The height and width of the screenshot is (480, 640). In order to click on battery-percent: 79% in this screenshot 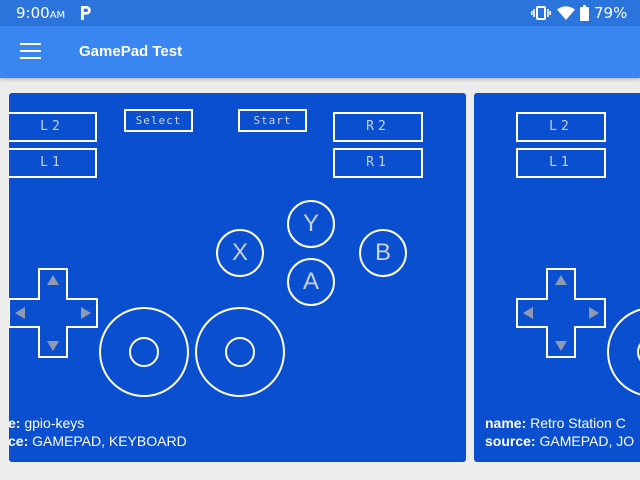, I will do `click(611, 13)`.